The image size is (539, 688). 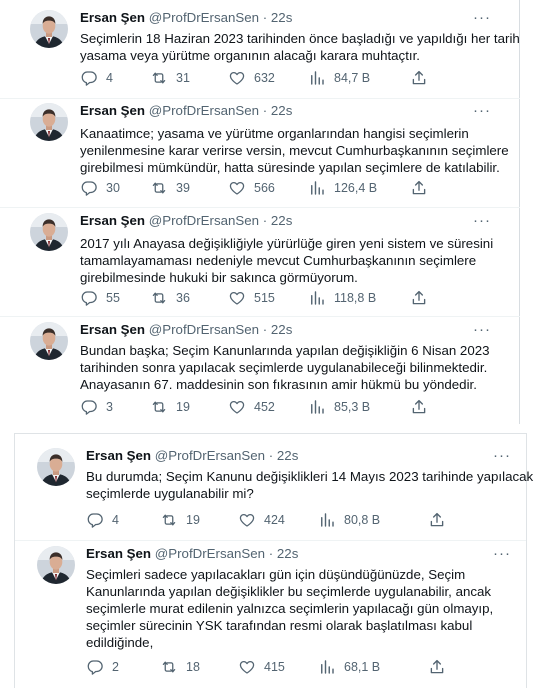 What do you see at coordinates (170, 78) in the screenshot?
I see `retweet-button: 31` at bounding box center [170, 78].